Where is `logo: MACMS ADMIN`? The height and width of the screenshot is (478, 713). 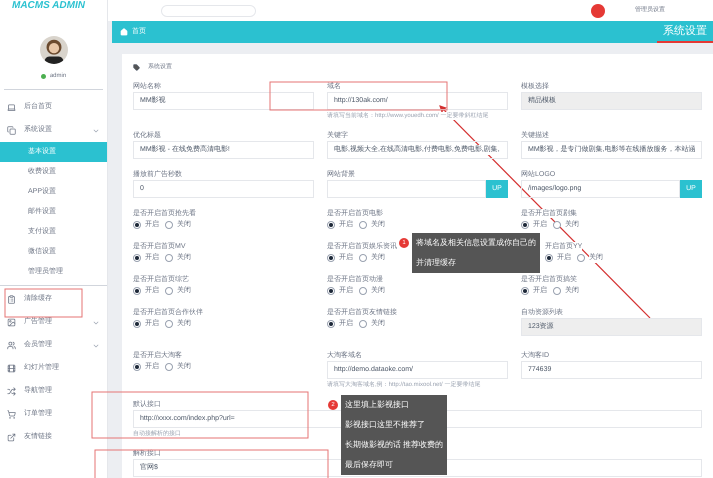
logo: MACMS ADMIN is located at coordinates (48, 6).